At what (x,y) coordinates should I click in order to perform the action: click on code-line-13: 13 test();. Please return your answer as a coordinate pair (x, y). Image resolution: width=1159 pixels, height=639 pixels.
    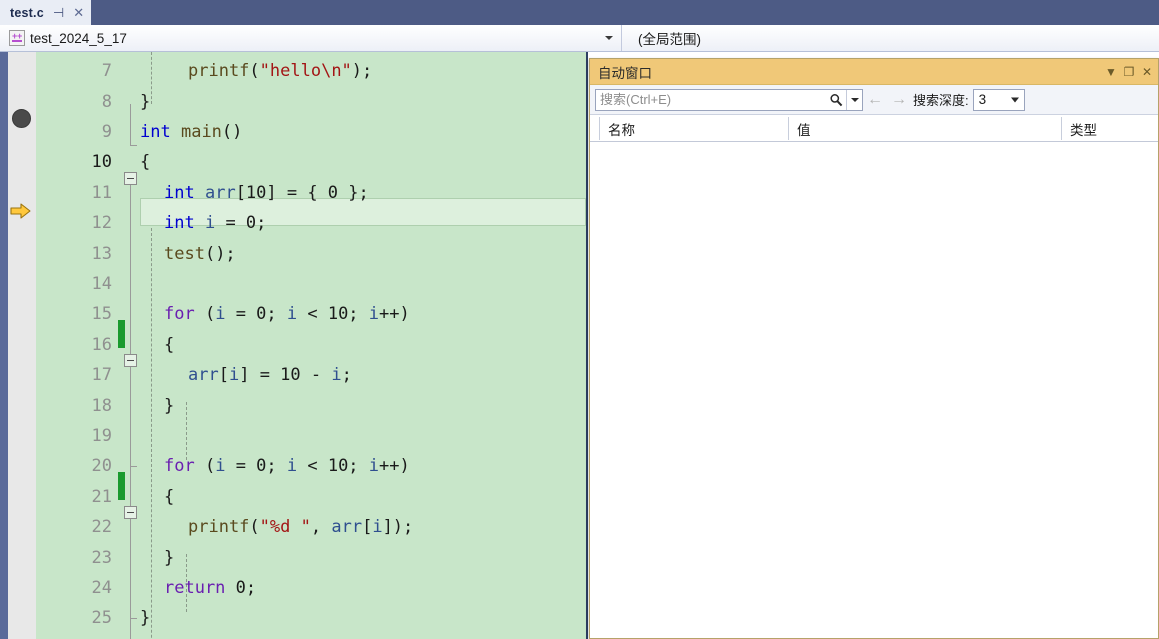
    Looking at the image, I should click on (293, 253).